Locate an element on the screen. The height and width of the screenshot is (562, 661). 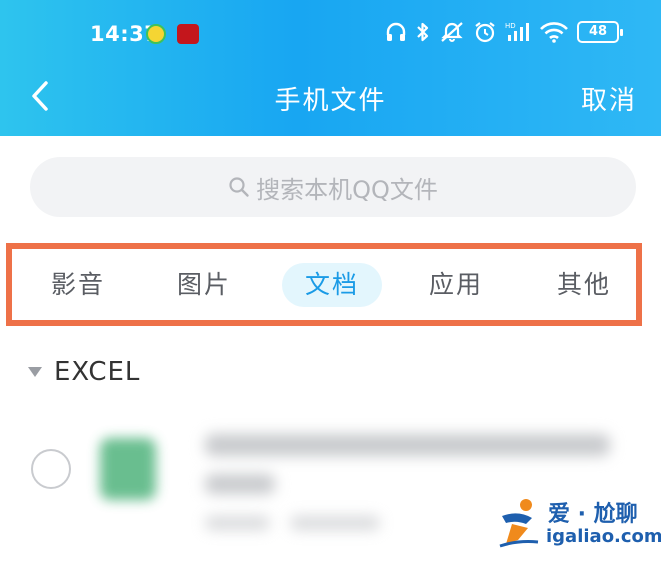
select-checkbox is located at coordinates (51, 469).